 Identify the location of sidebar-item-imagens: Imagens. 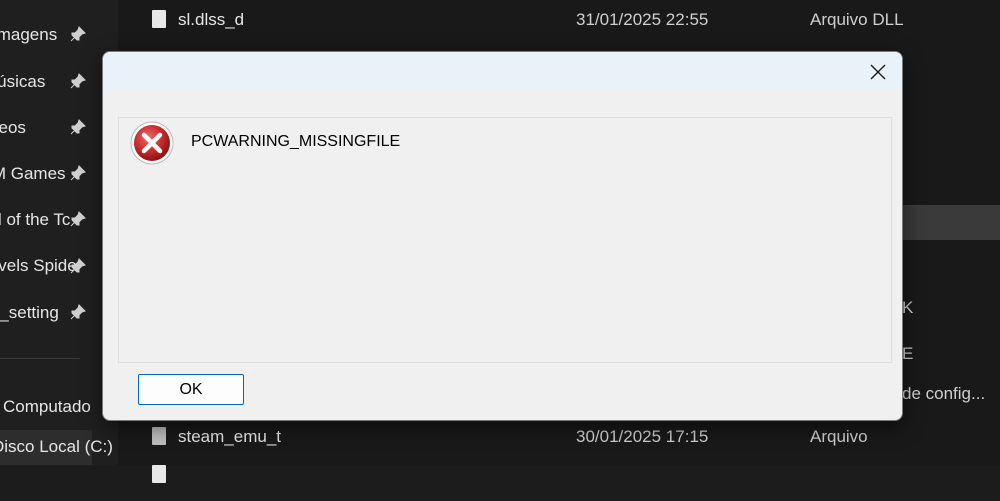
(59, 35).